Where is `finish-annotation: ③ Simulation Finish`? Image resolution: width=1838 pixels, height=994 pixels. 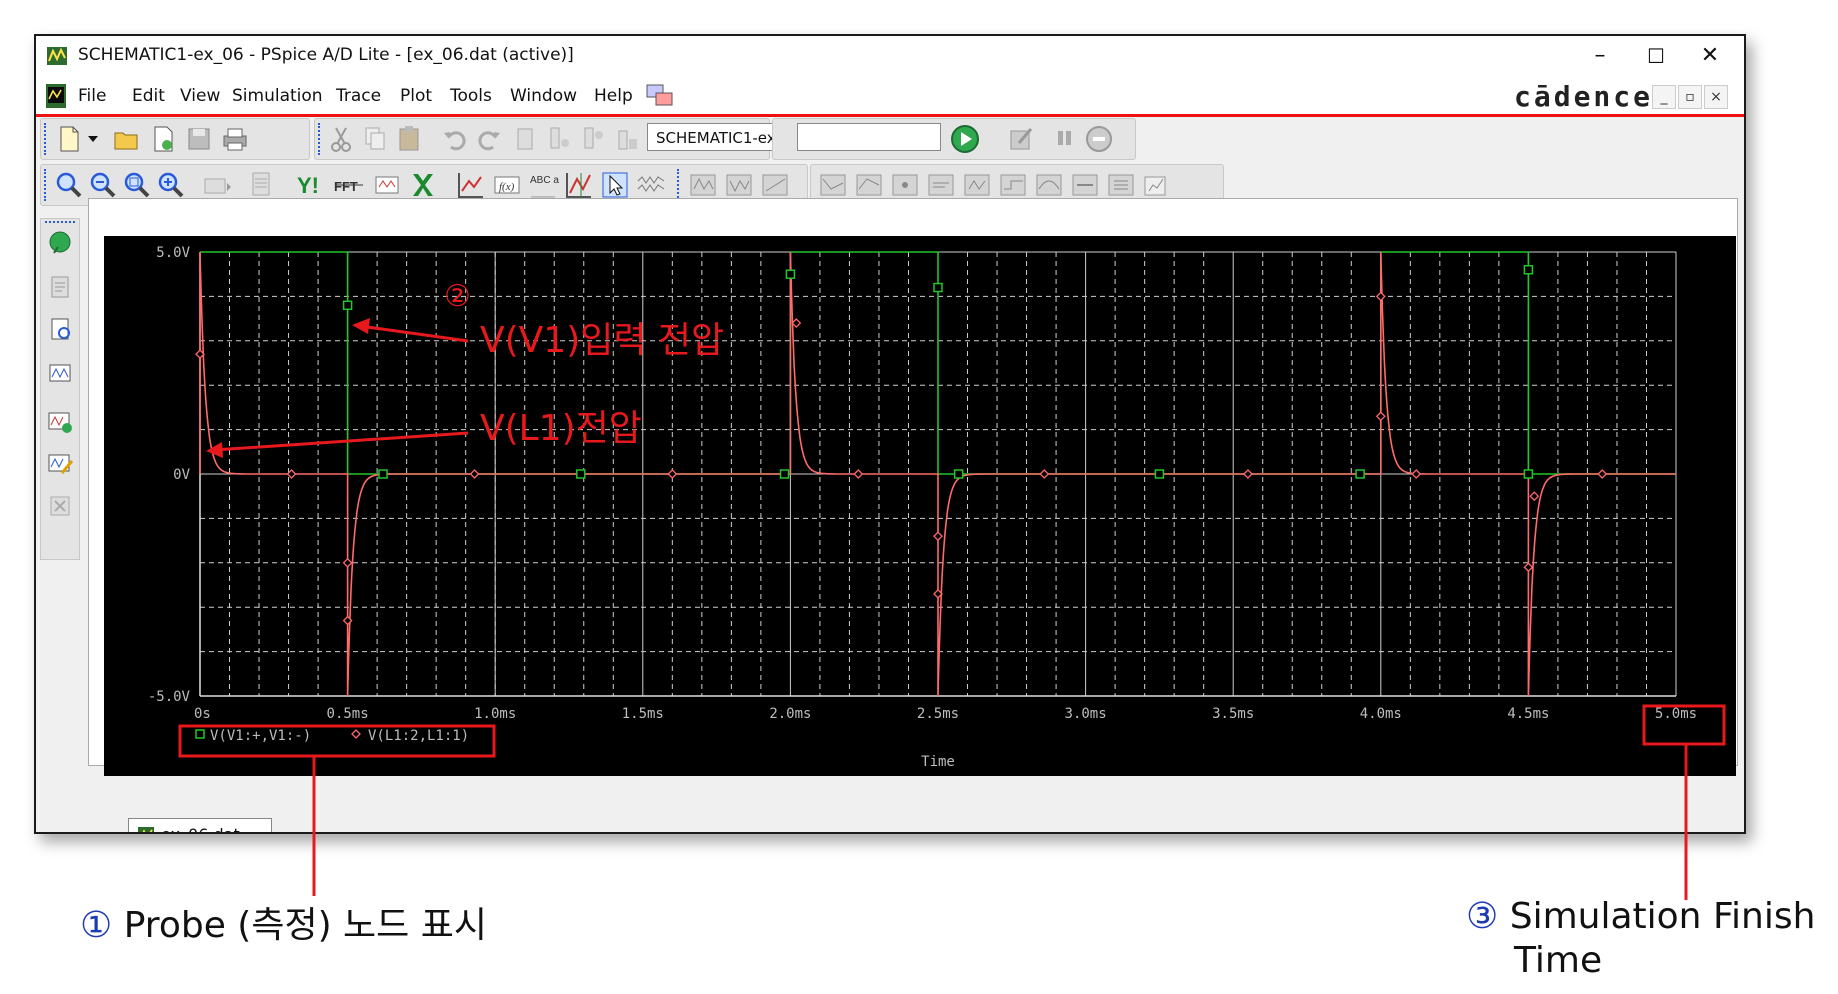 finish-annotation: ③ Simulation Finish is located at coordinates (1640, 916).